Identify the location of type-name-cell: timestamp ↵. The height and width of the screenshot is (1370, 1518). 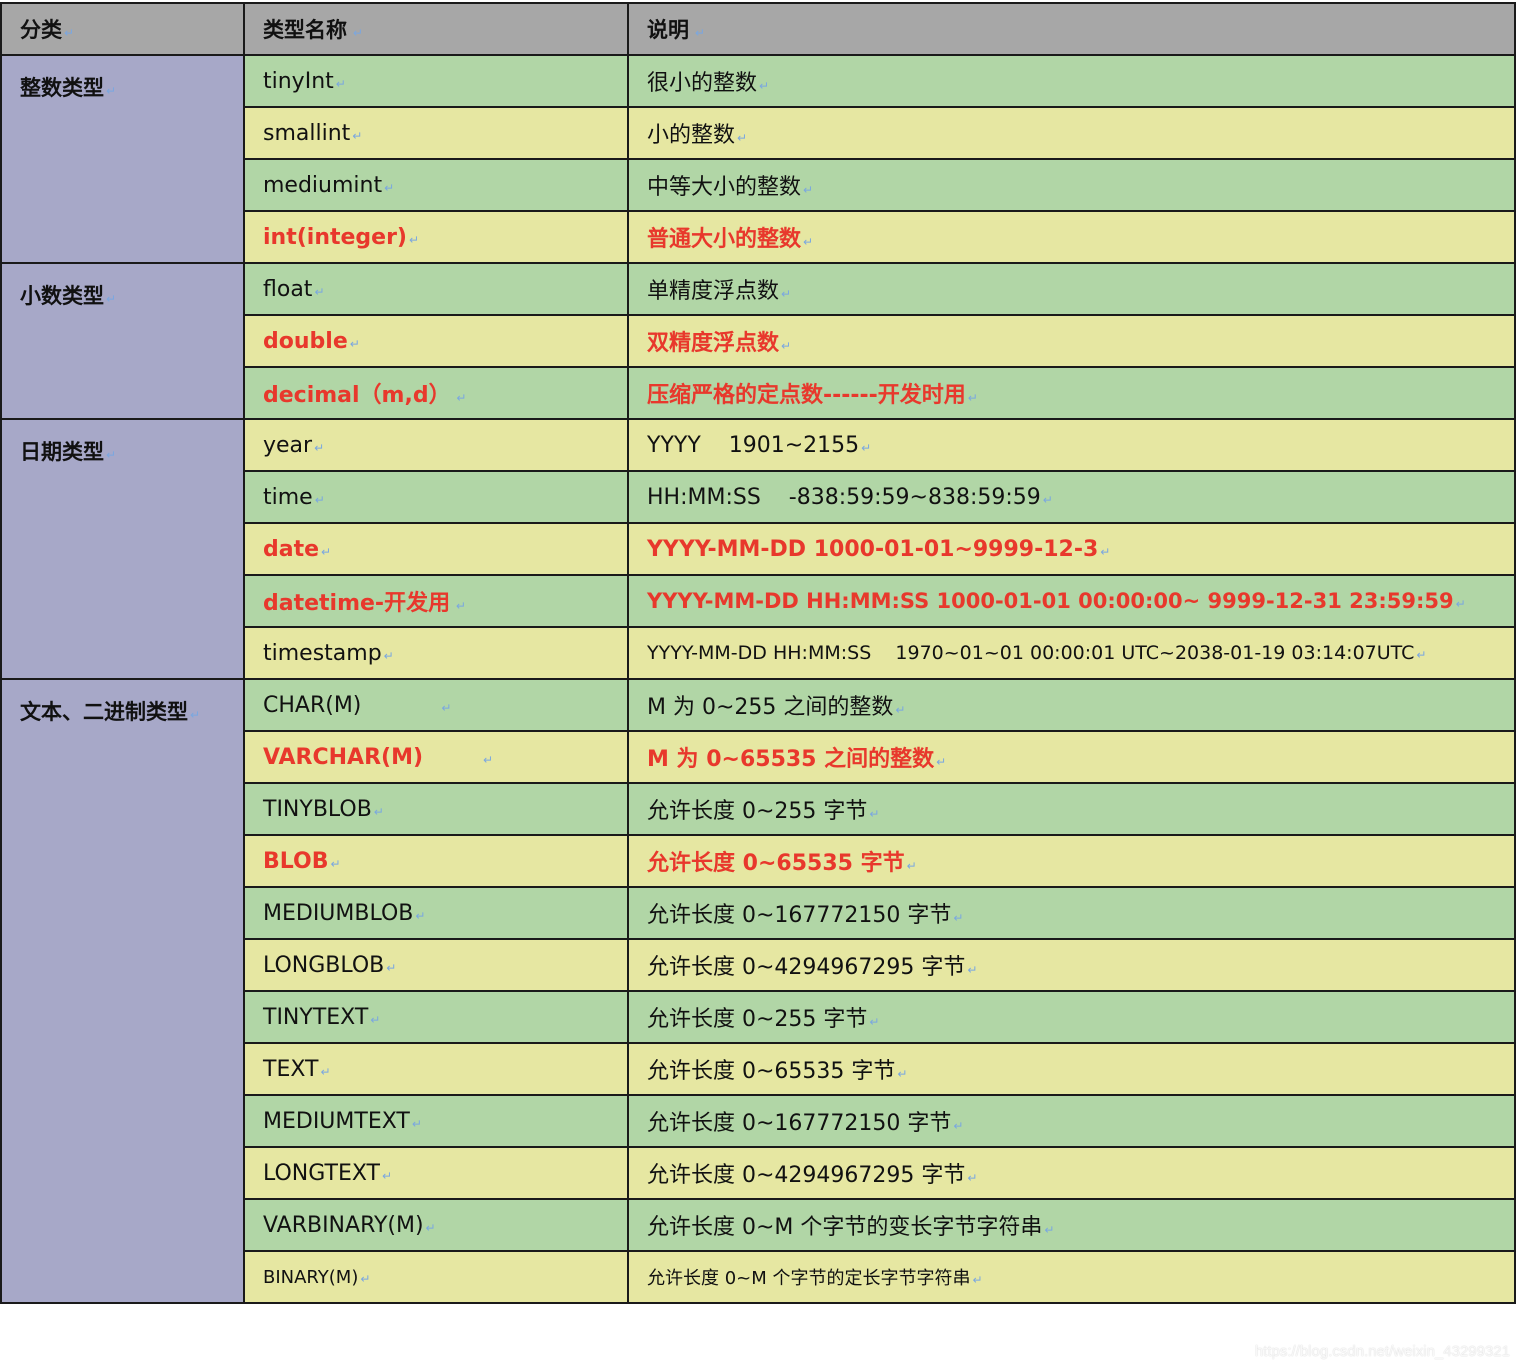
(436, 653).